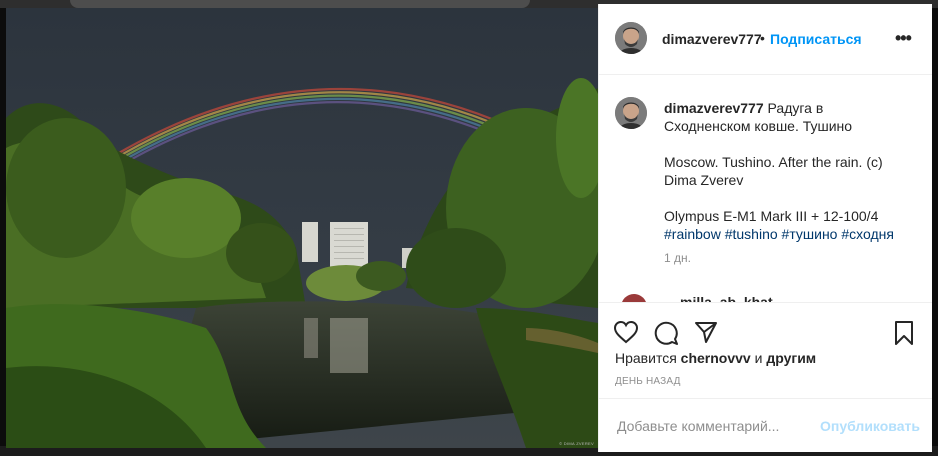  I want to click on caption-line-3: Olympus E-M1 Mark III + 12-100/4, so click(771, 216).